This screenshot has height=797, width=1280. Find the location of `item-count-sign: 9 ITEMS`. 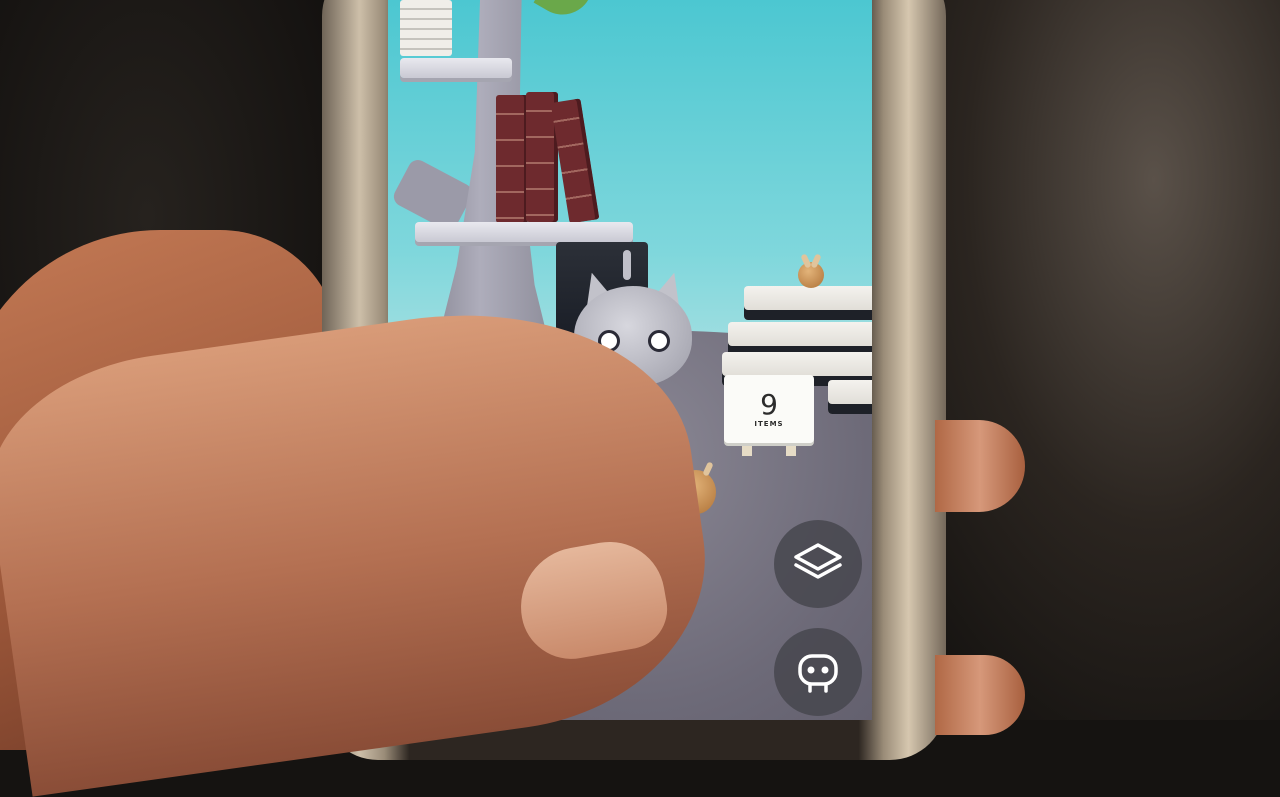

item-count-sign: 9 ITEMS is located at coordinates (769, 409).